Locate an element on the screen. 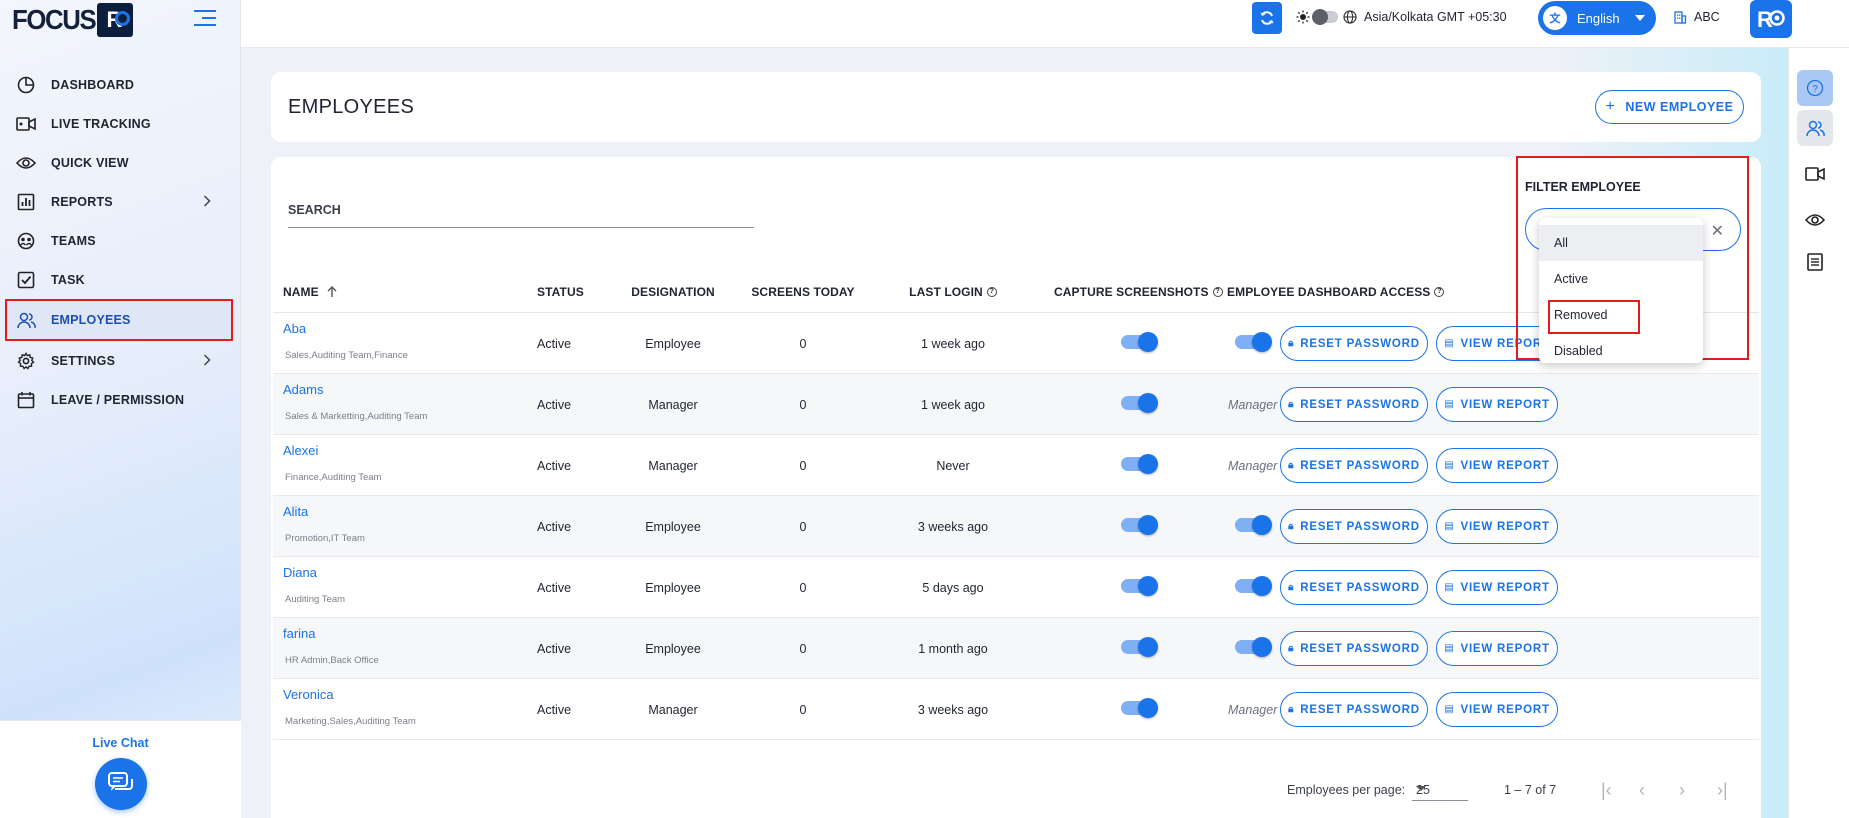 This screenshot has width=1849, height=818. employee-name-link: Diana is located at coordinates (300, 572).